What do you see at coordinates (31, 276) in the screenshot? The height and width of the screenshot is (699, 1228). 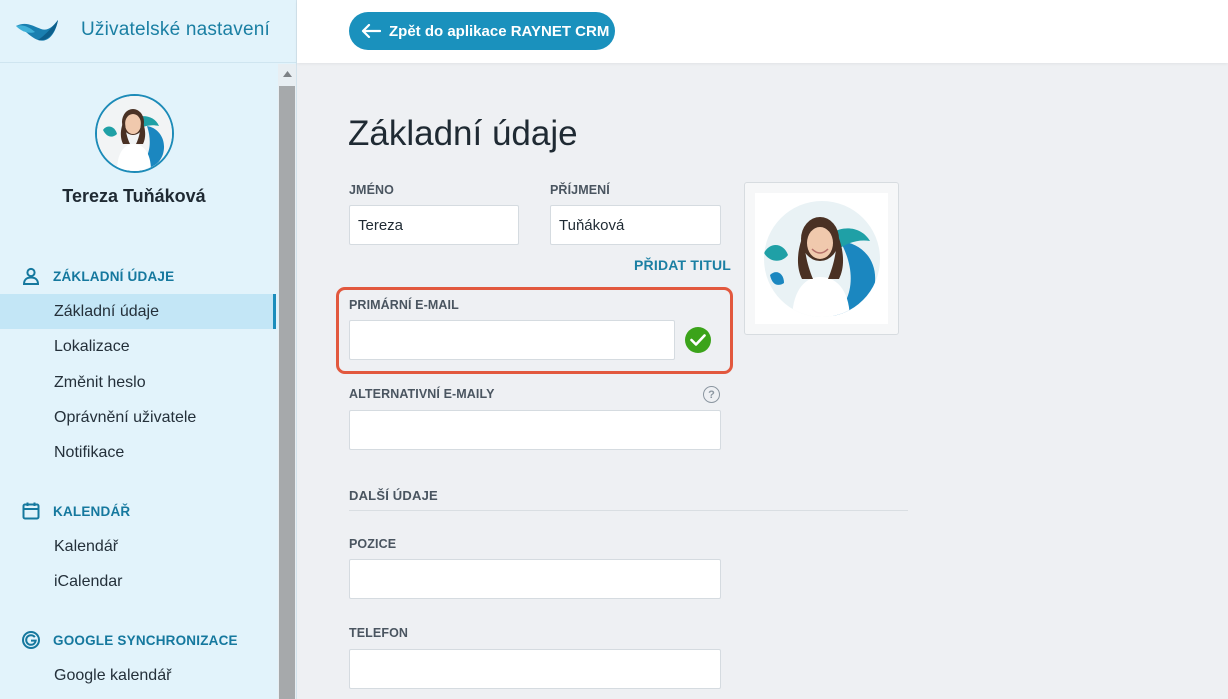 I see `person-icon` at bounding box center [31, 276].